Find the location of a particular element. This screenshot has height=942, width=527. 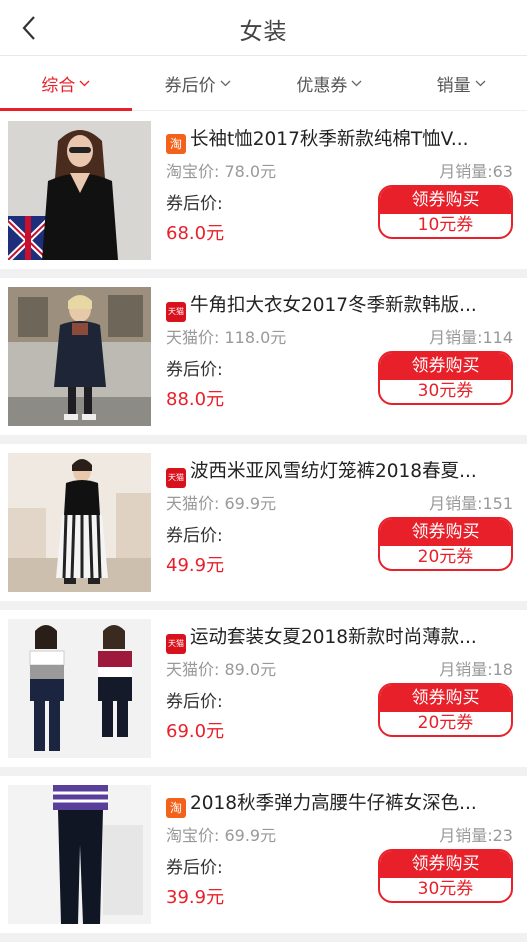

tab-label: 销量 is located at coordinates (453, 86).